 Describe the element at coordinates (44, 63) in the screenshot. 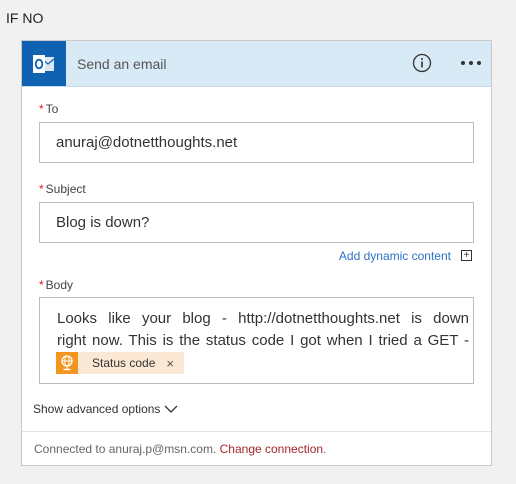

I see `outlook-icon` at that location.